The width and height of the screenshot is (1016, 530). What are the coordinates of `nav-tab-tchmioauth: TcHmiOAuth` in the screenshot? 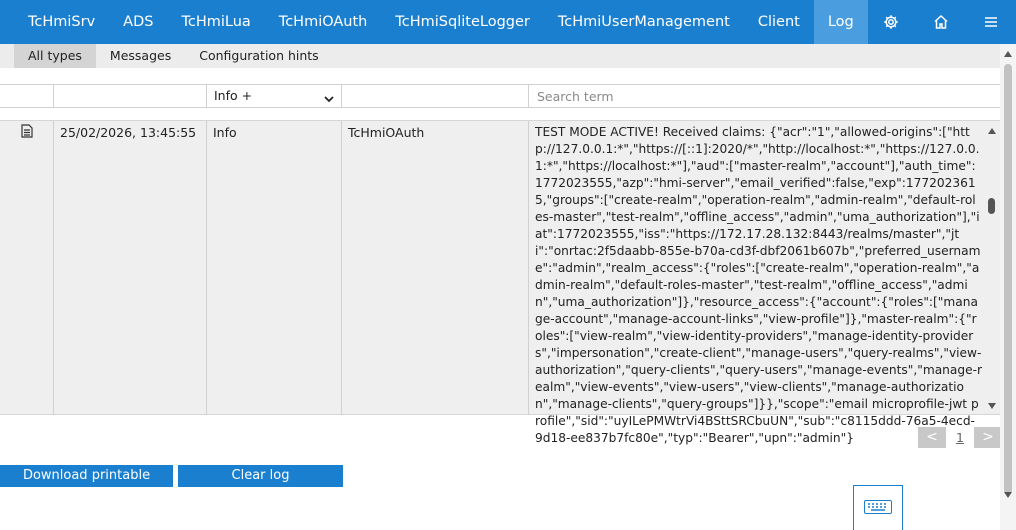 It's located at (323, 22).